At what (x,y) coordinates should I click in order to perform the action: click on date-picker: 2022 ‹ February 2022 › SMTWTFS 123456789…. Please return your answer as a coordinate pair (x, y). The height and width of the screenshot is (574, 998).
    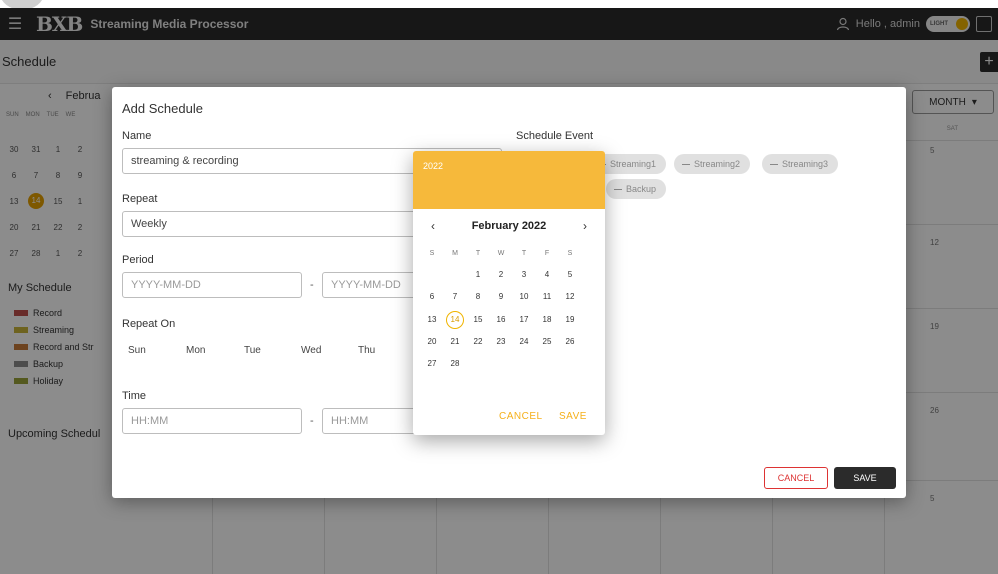
    Looking at the image, I should click on (509, 293).